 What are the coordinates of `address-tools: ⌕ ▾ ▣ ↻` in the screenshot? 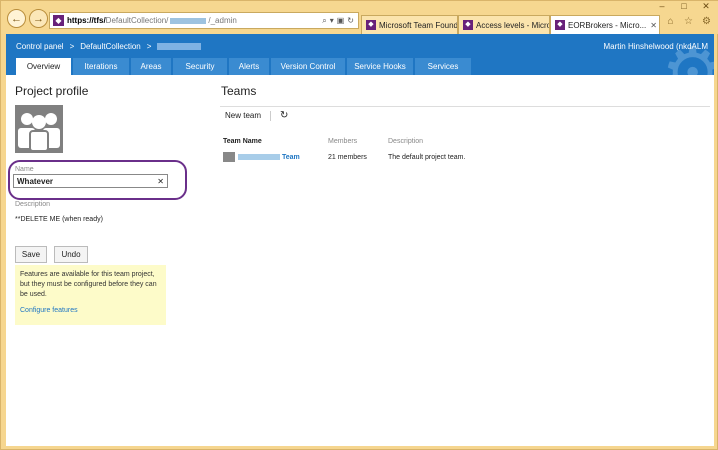 It's located at (340, 21).